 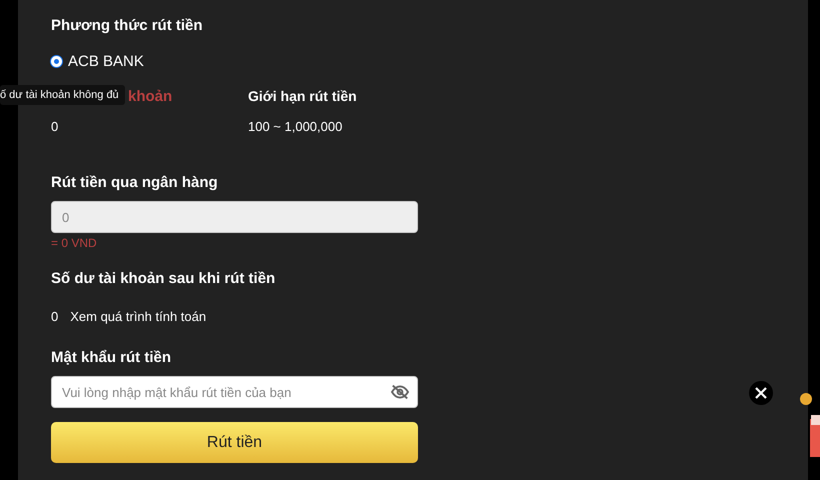 I want to click on limit-label: Giới hạn rút tiền, so click(x=303, y=96).